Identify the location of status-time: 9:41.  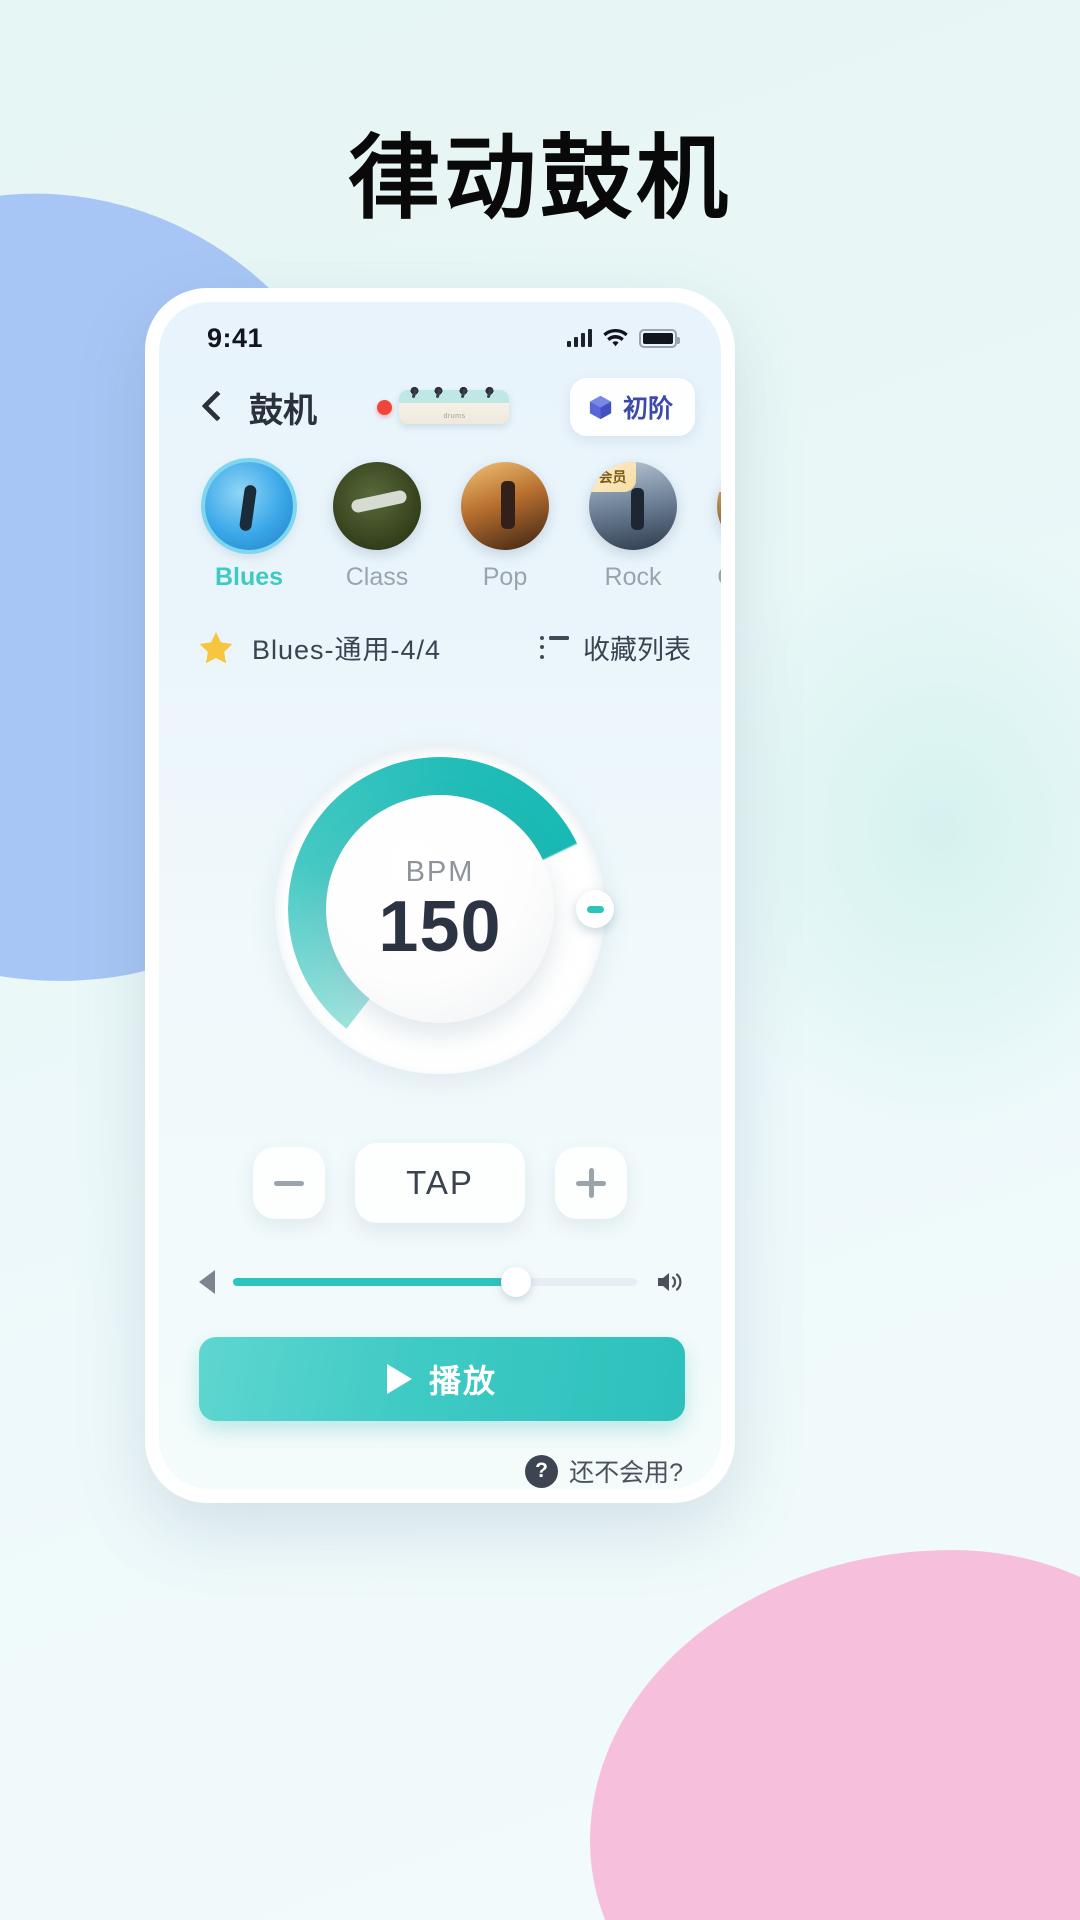
(235, 337).